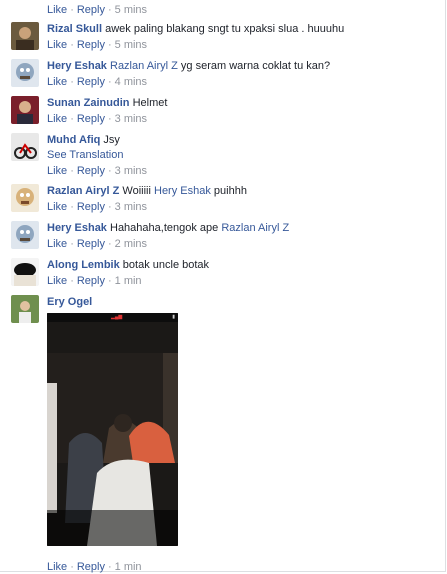 This screenshot has height=574, width=447. I want to click on comment-photo: ▂▄▆ ▮, so click(112, 429).